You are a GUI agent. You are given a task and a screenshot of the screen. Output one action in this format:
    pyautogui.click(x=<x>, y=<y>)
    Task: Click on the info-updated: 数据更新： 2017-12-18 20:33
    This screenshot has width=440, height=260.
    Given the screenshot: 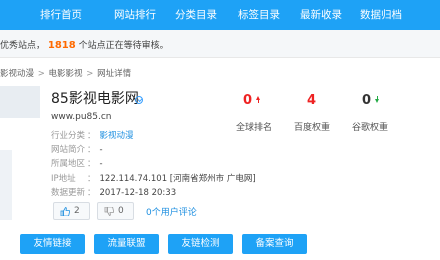 What is the action you would take?
    pyautogui.click(x=114, y=193)
    